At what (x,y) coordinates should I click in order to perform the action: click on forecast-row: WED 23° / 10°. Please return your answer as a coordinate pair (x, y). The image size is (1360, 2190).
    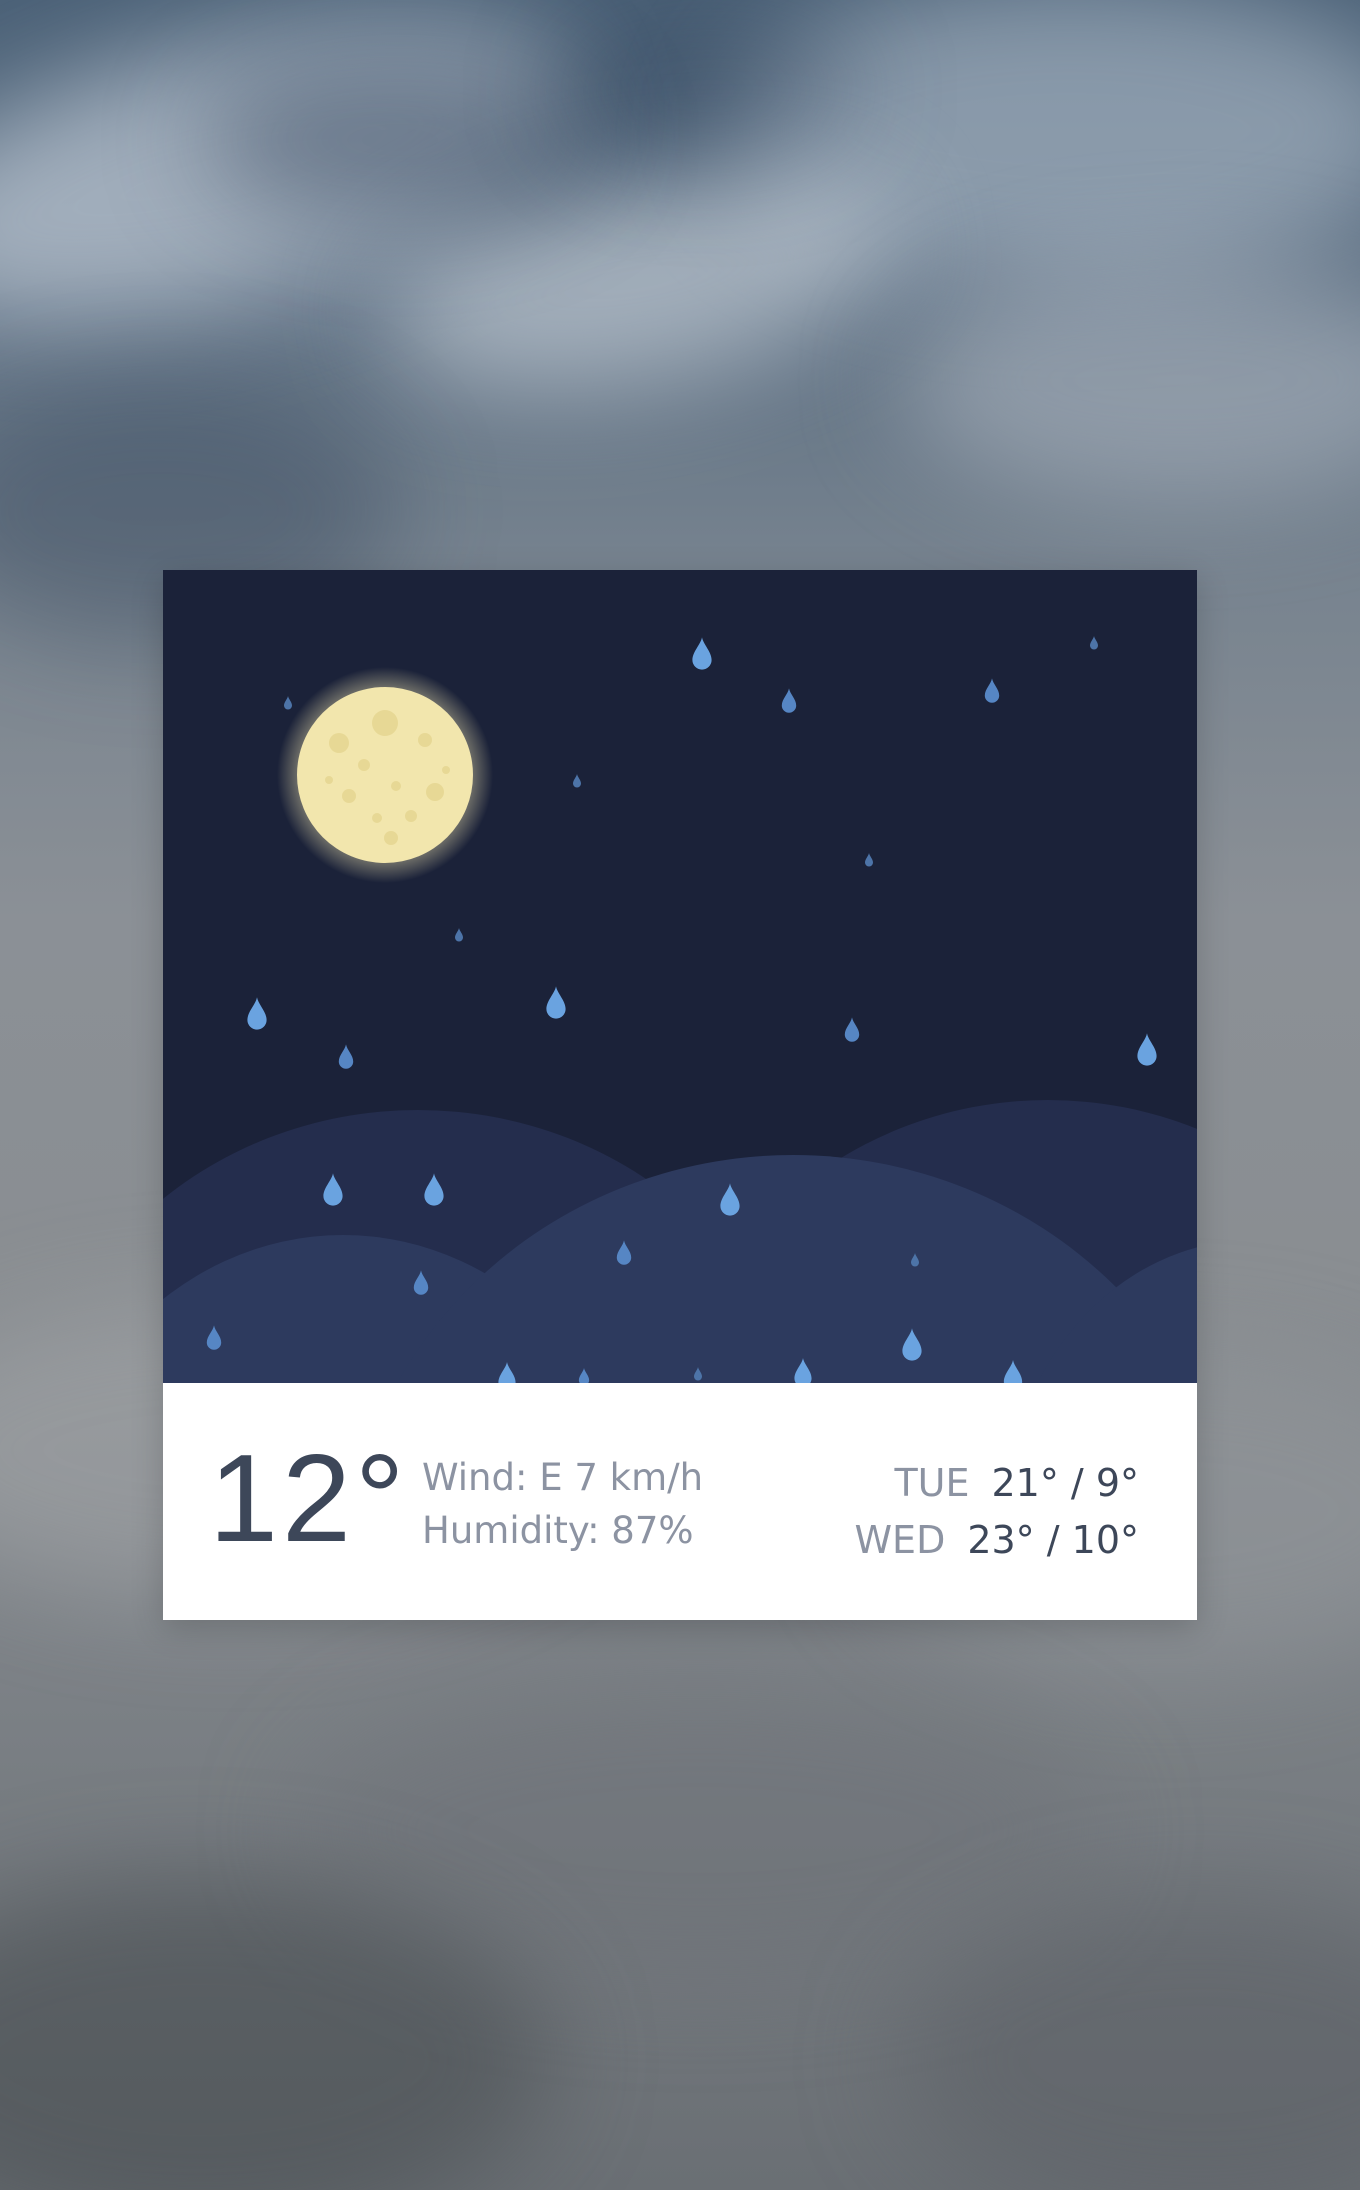
    Looking at the image, I should click on (982, 1540).